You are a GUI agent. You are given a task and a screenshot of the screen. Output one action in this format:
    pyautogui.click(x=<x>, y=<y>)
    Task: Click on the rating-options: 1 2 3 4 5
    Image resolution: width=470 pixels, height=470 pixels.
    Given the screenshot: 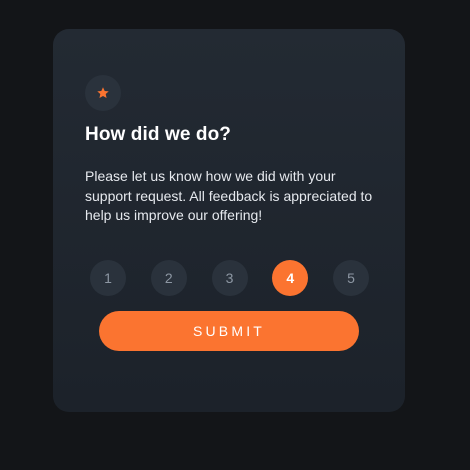 What is the action you would take?
    pyautogui.click(x=229, y=278)
    